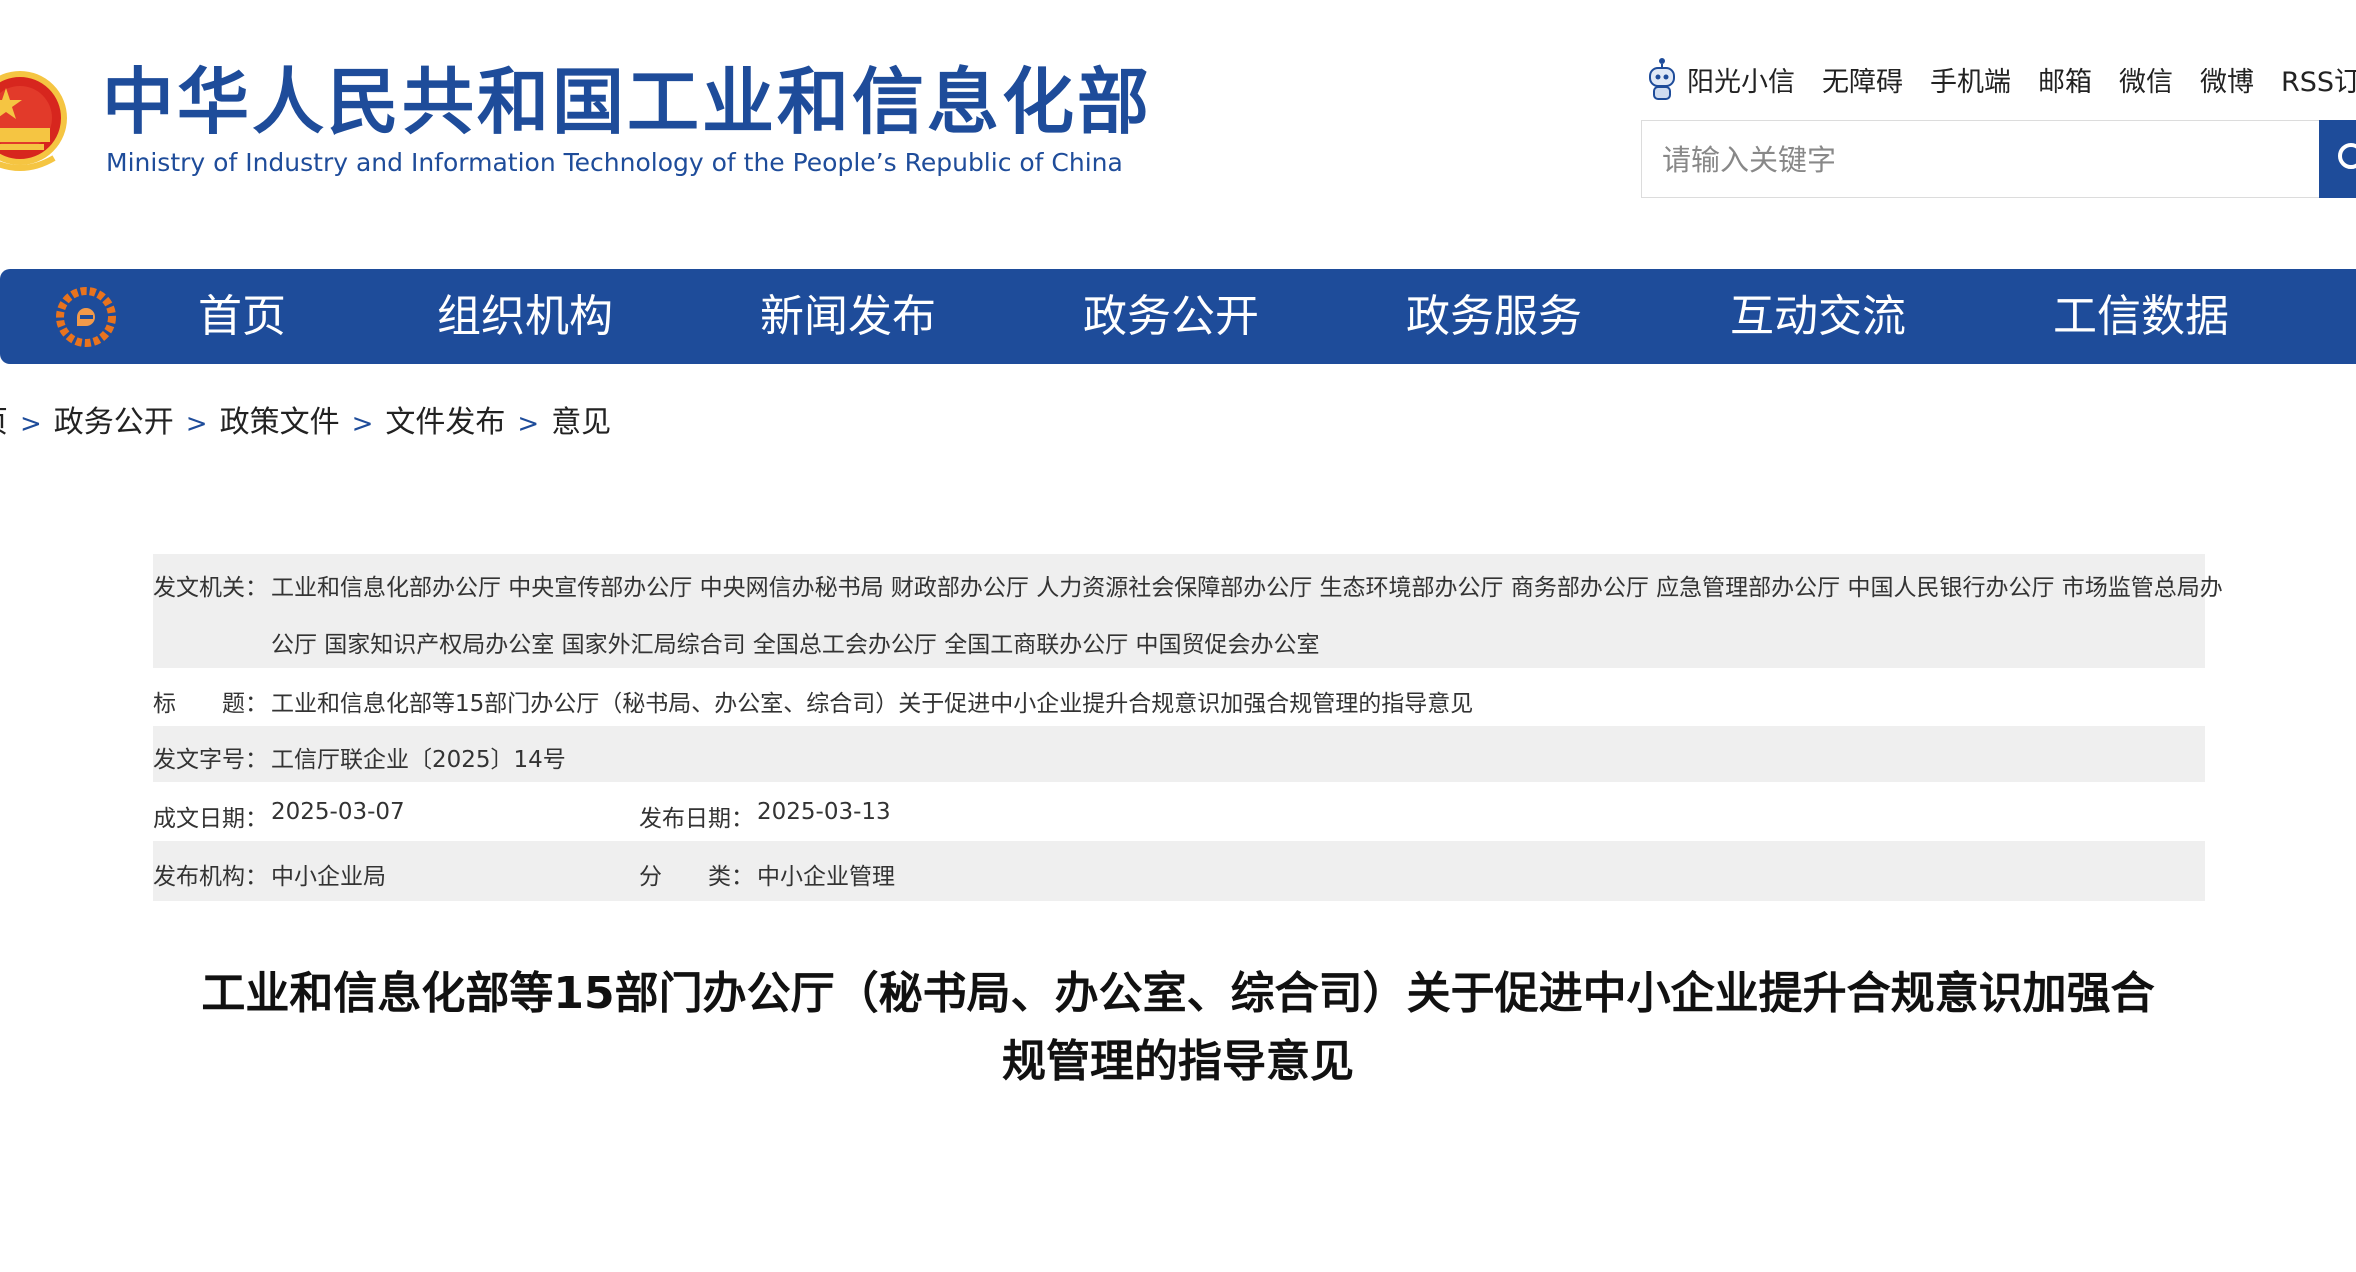 The height and width of the screenshot is (1272, 2356). I want to click on article-title-line-2: 规管理的指导意见, so click(1178, 1061).